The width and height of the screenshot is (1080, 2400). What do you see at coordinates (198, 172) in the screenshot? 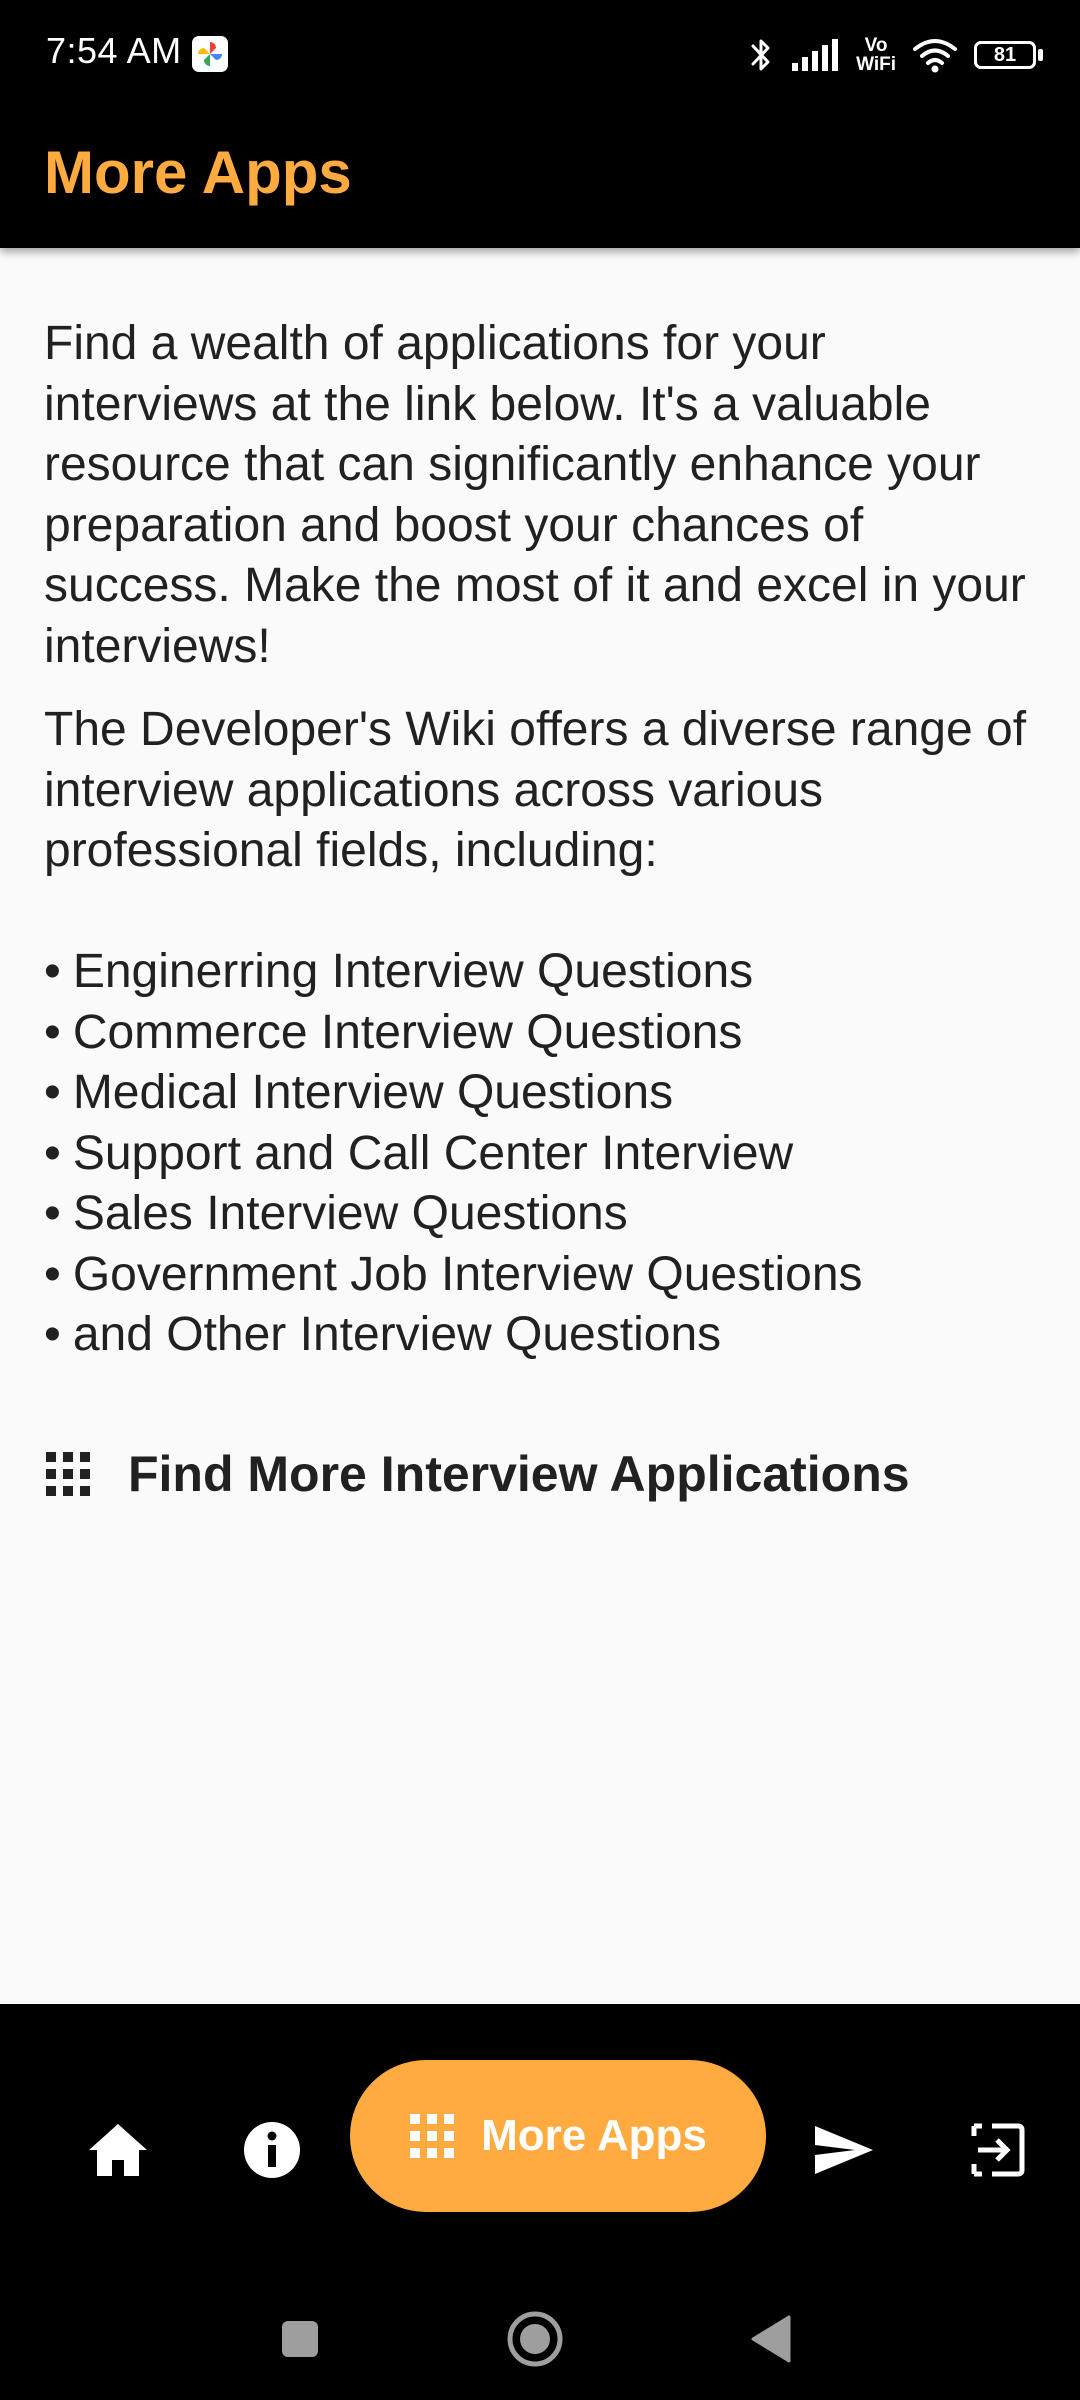
I see `page-title: More Apps` at bounding box center [198, 172].